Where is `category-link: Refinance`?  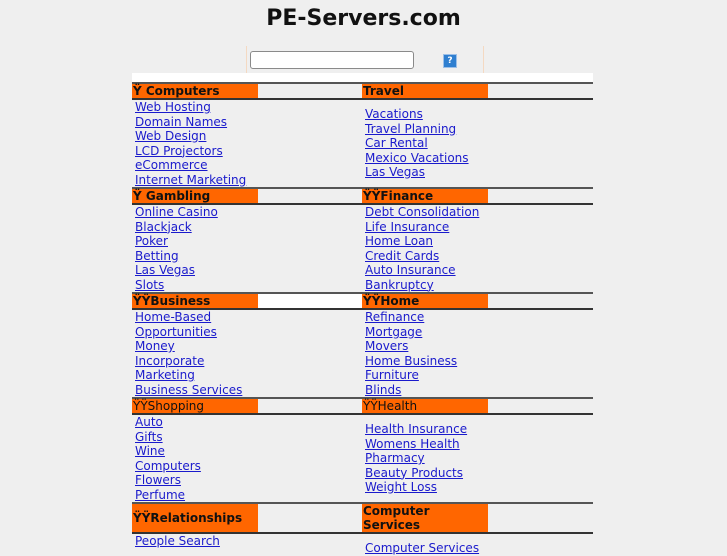 category-link: Refinance is located at coordinates (479, 317).